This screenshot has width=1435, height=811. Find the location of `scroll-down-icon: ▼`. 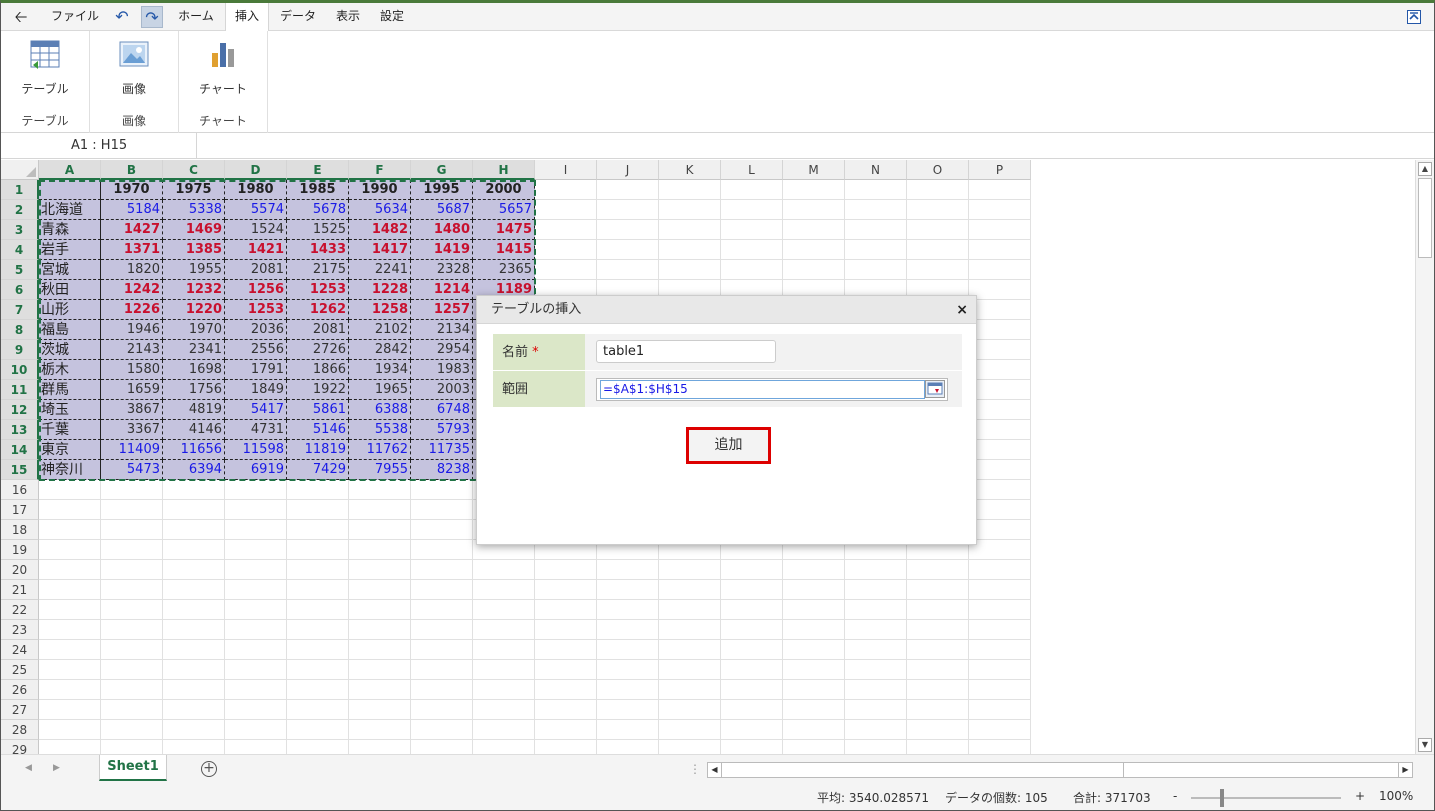

scroll-down-icon: ▼ is located at coordinates (1425, 745).